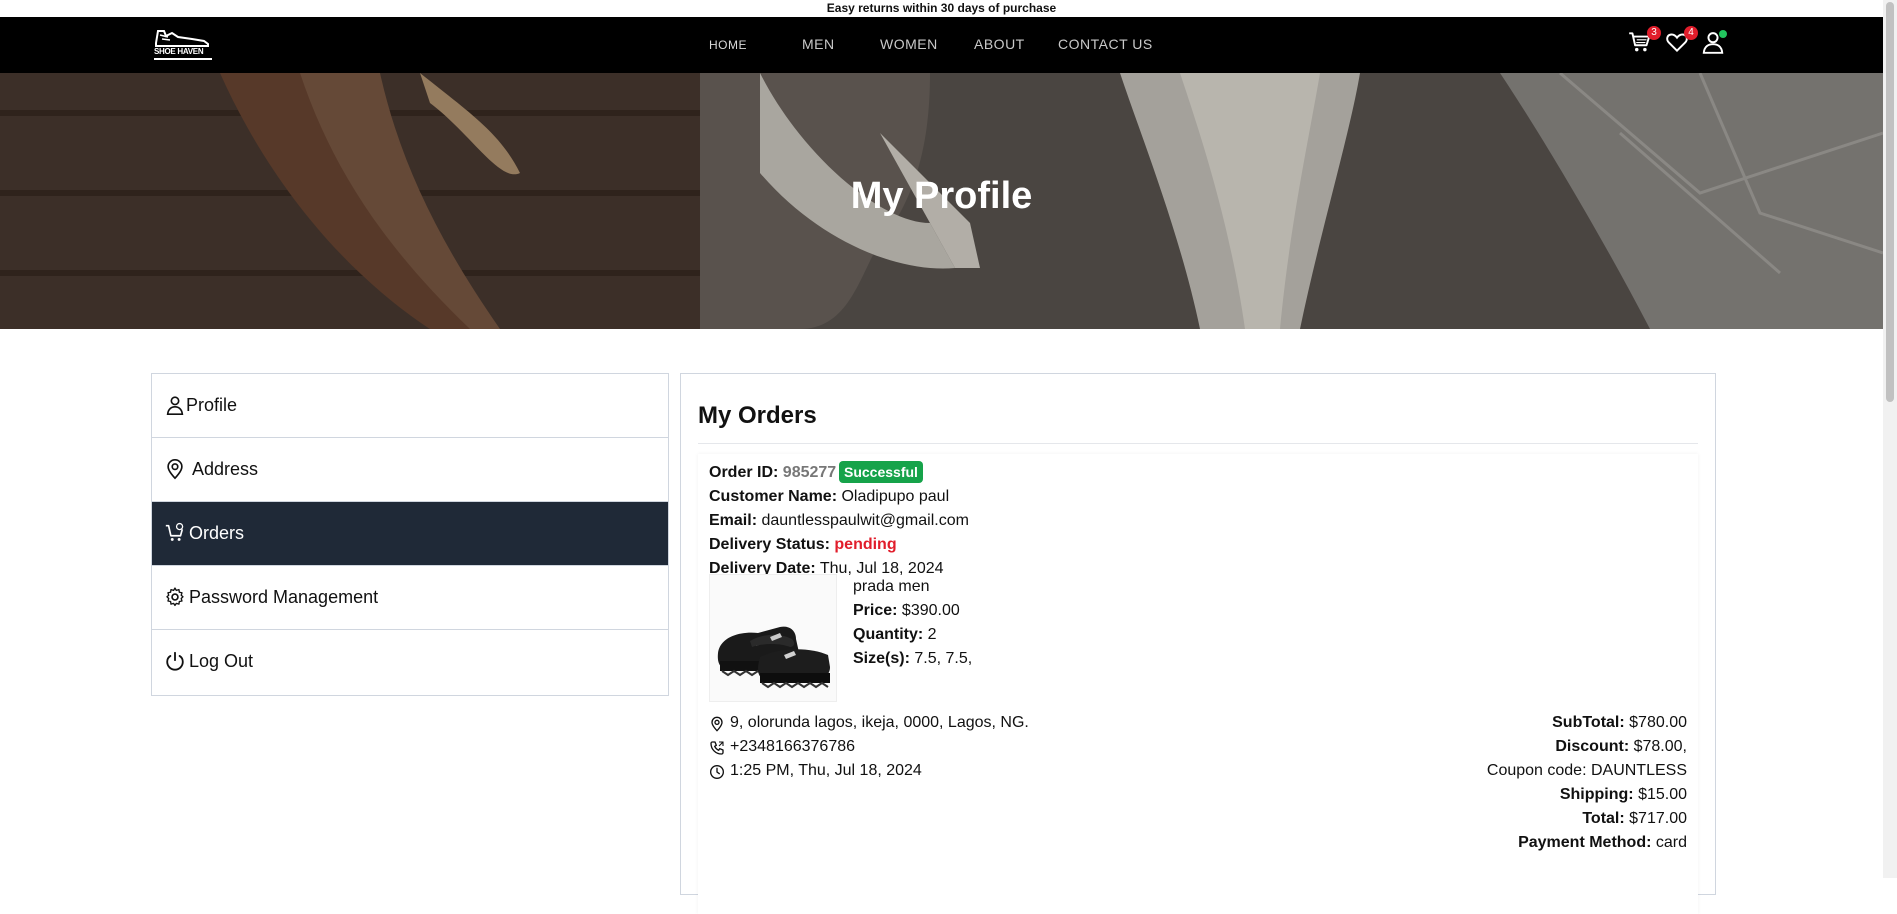  Describe the element at coordinates (773, 657) in the screenshot. I see `loafer-shoe-image` at that location.